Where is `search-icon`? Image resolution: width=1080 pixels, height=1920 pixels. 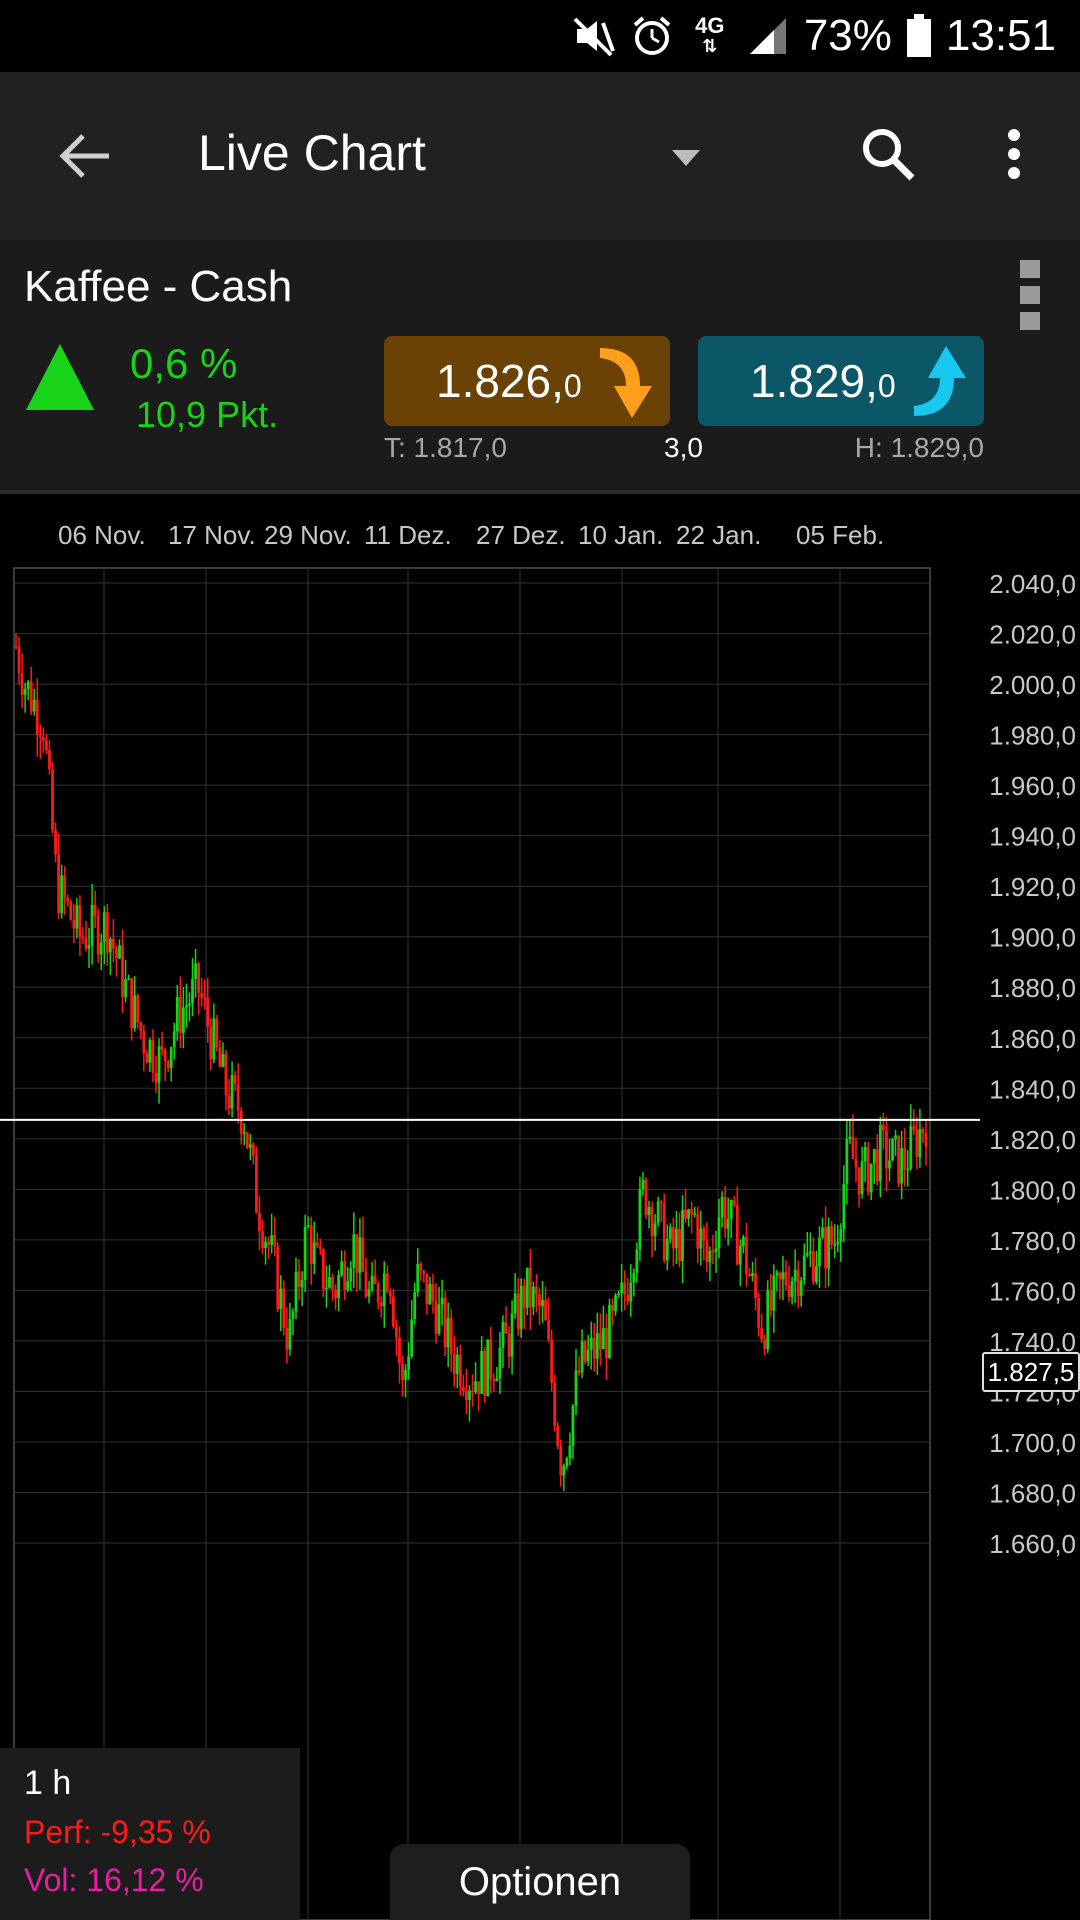
search-icon is located at coordinates (889, 155).